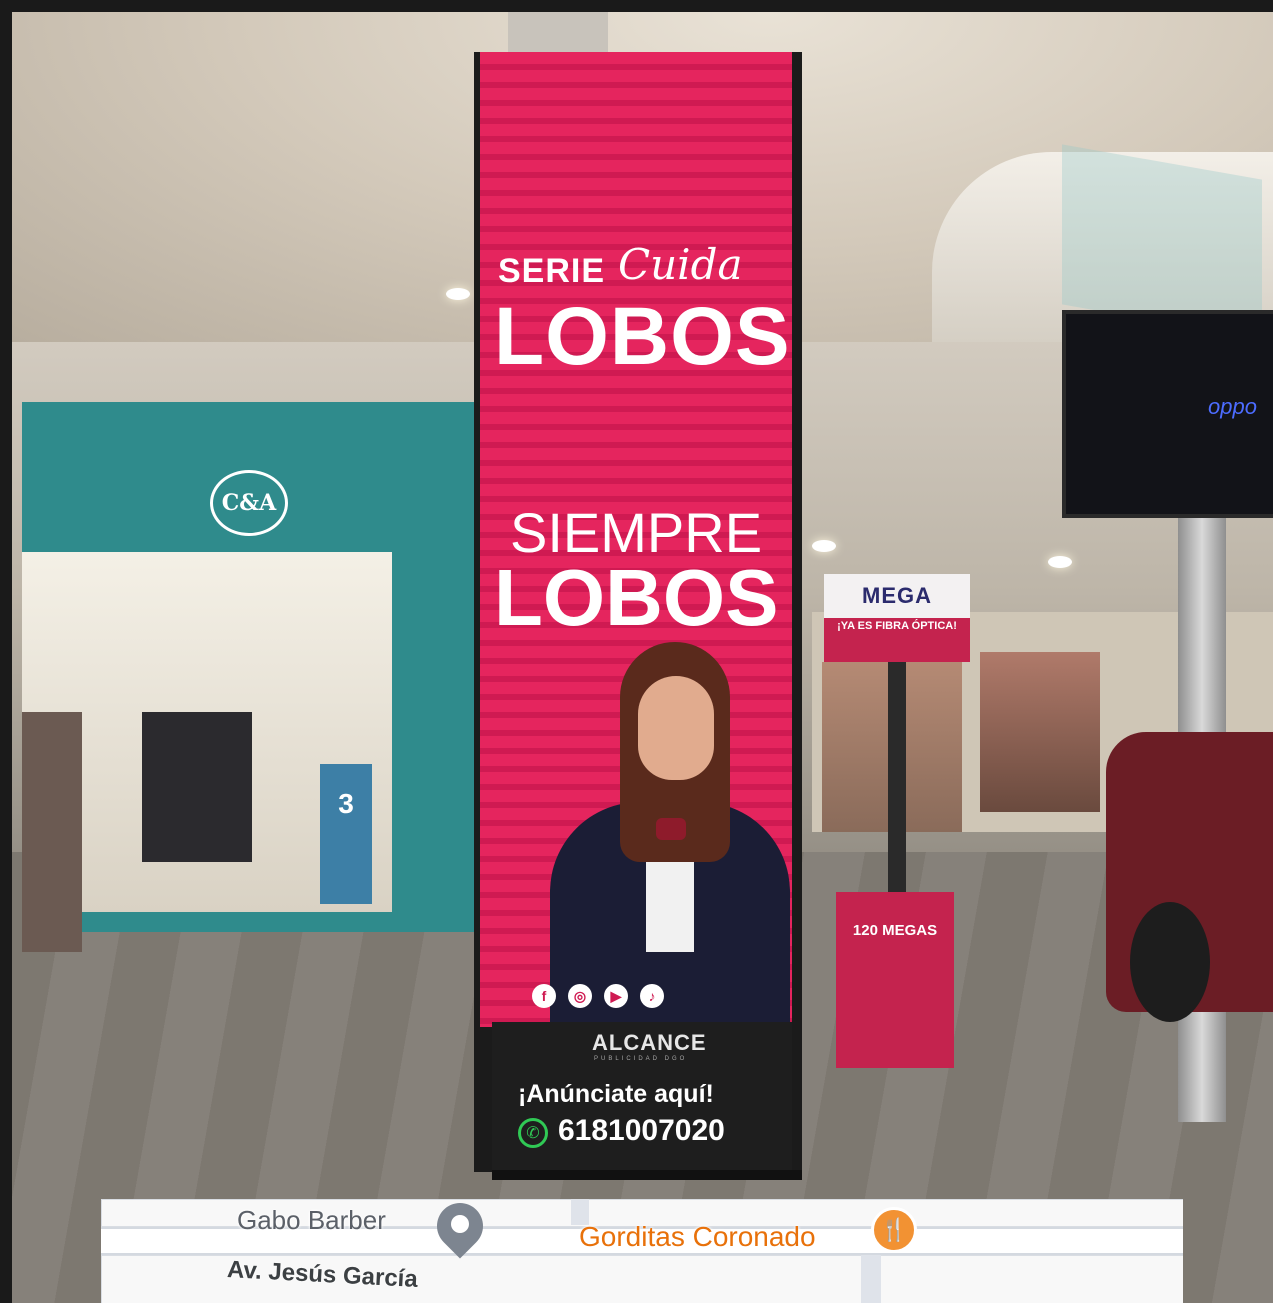 Image resolution: width=1273 pixels, height=1303 pixels. What do you see at coordinates (642, 336) in the screenshot?
I see `ad-lobos-title: LOBOS` at bounding box center [642, 336].